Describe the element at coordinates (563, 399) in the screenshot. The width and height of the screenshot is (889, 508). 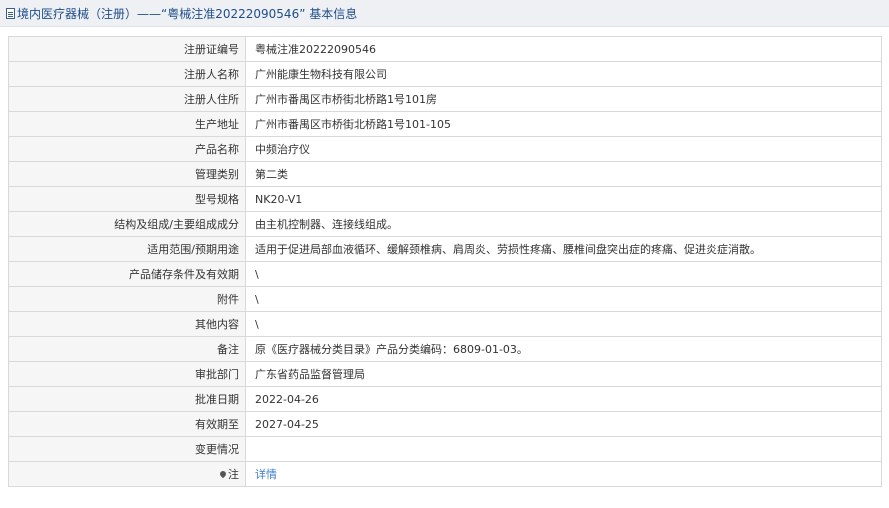
I see `row-value-approval-date: 2022-04-26` at that location.